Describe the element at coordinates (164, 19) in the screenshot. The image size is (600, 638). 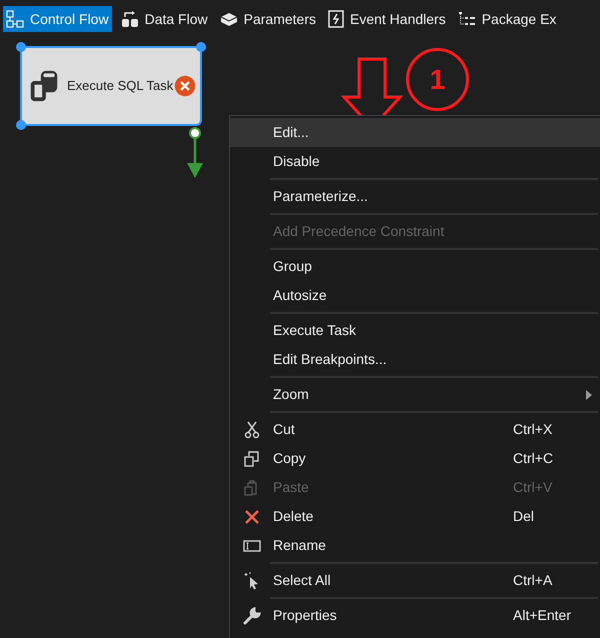
I see `tab: Data Flow` at that location.